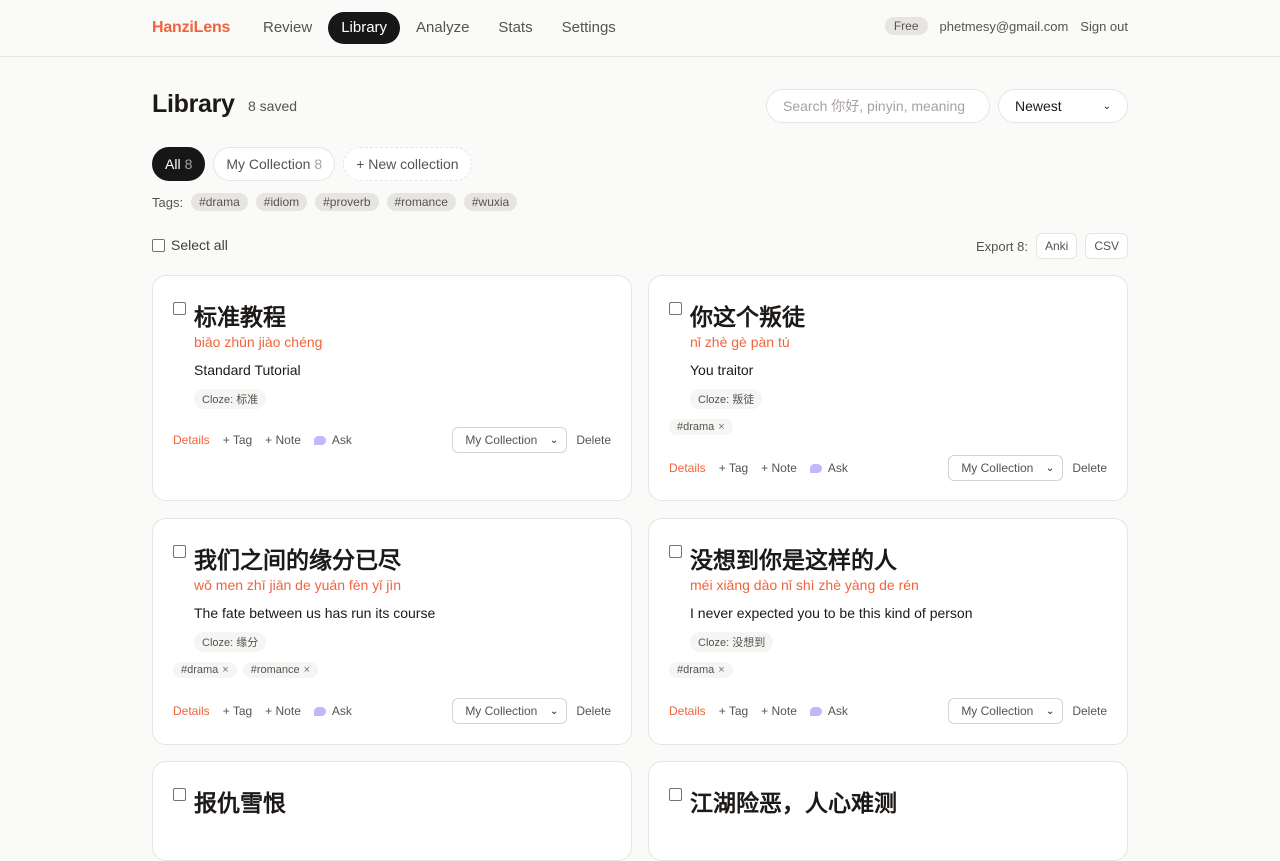 The image size is (1280, 861). I want to click on select-all: Select all, so click(190, 245).